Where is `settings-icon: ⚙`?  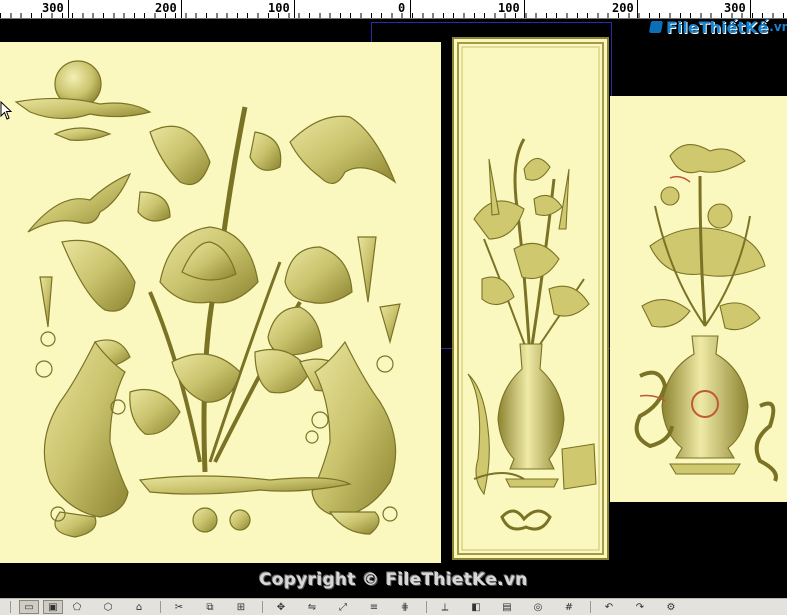 settings-icon: ⚙ is located at coordinates (671, 607).